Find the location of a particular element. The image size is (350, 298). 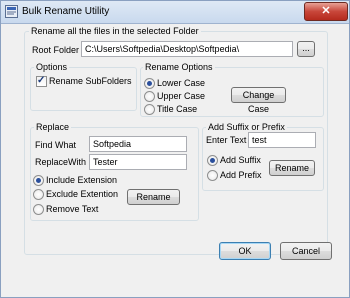

upper-case-radio is located at coordinates (149, 96).